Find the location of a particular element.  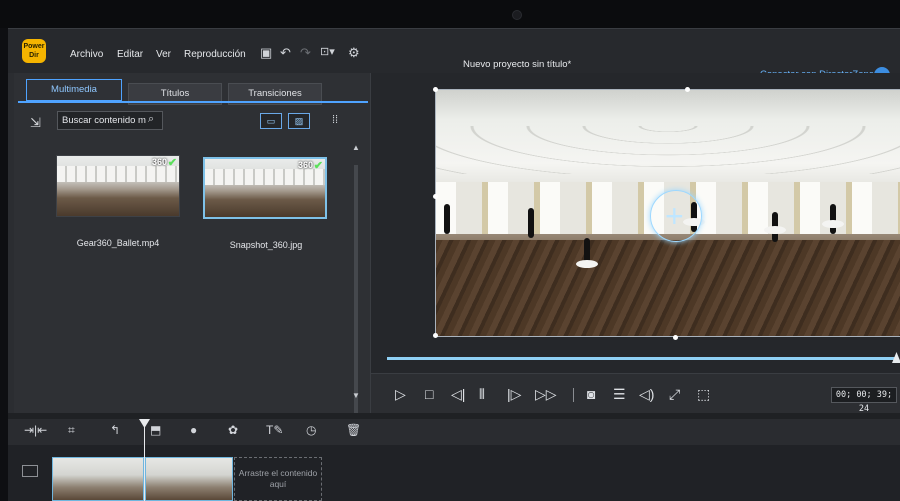

prev-frame-icon: ◁| is located at coordinates (458, 394).